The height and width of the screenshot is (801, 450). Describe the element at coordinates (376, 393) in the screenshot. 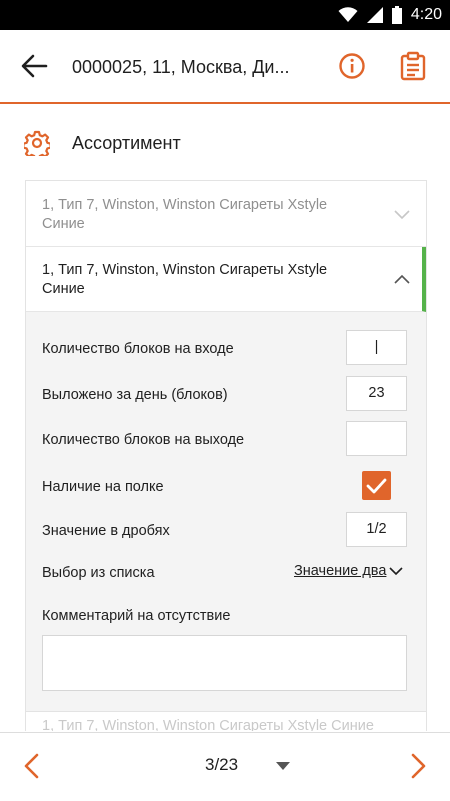

I see `laid-out-field: 23` at that location.